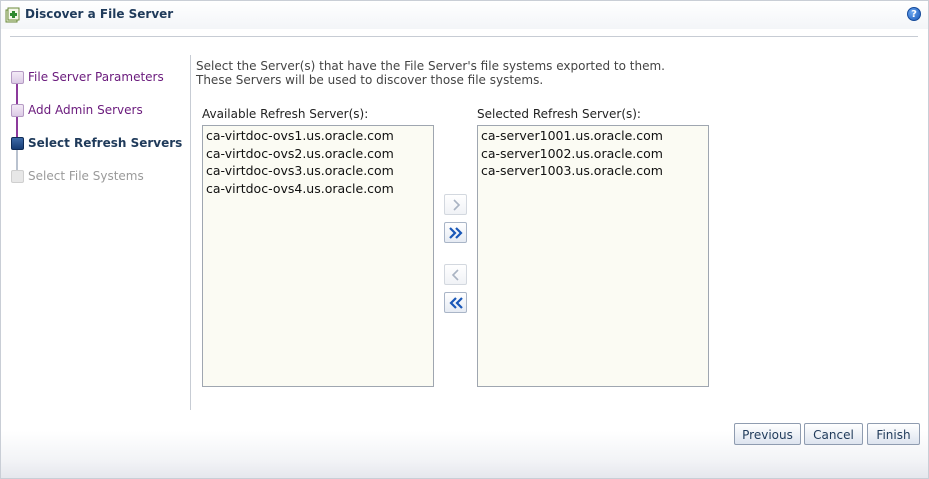 The height and width of the screenshot is (479, 929). I want to click on button-label-part: us, so click(786, 435).